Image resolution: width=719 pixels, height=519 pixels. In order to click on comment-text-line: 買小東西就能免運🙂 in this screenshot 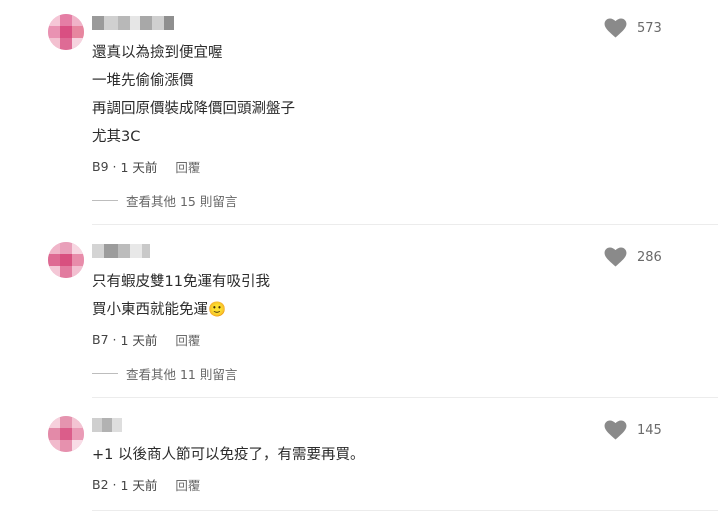, I will do `click(159, 310)`.